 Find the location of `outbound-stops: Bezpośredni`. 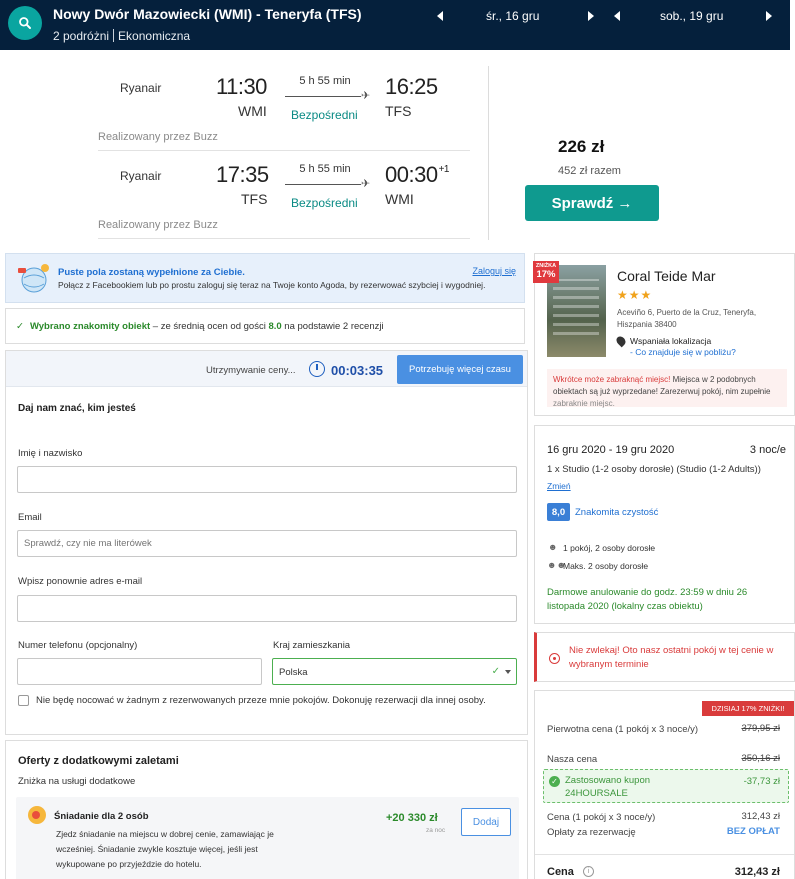

outbound-stops: Bezpośredni is located at coordinates (324, 115).